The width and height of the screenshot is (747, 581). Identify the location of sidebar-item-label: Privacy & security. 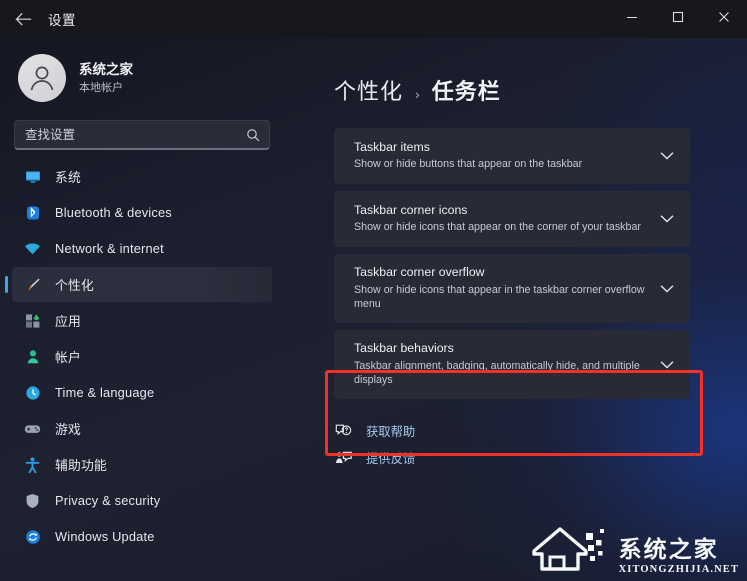
(108, 500).